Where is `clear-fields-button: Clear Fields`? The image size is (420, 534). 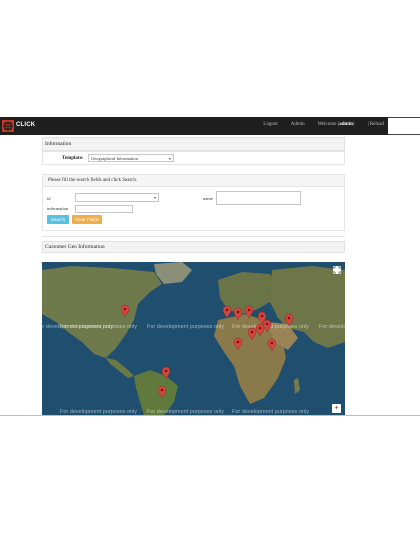 clear-fields-button: Clear Fields is located at coordinates (87, 219).